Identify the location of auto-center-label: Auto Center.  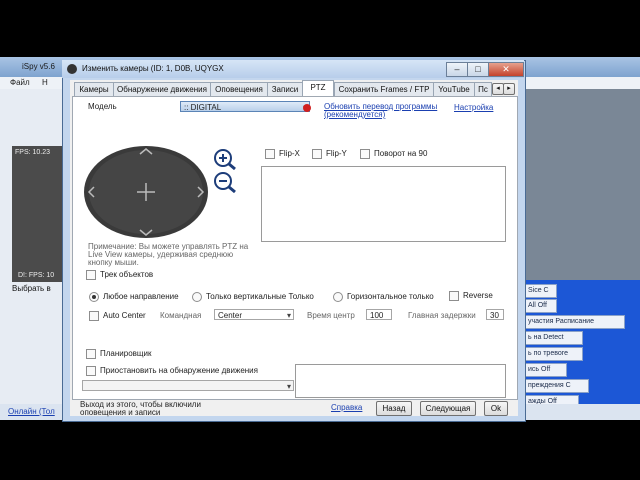
(124, 315).